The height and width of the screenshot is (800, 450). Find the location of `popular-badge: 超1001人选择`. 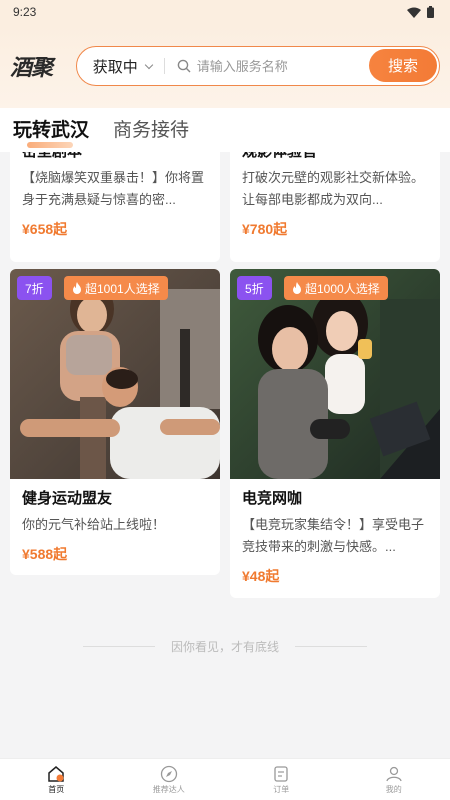

popular-badge: 超1001人选择 is located at coordinates (116, 288).